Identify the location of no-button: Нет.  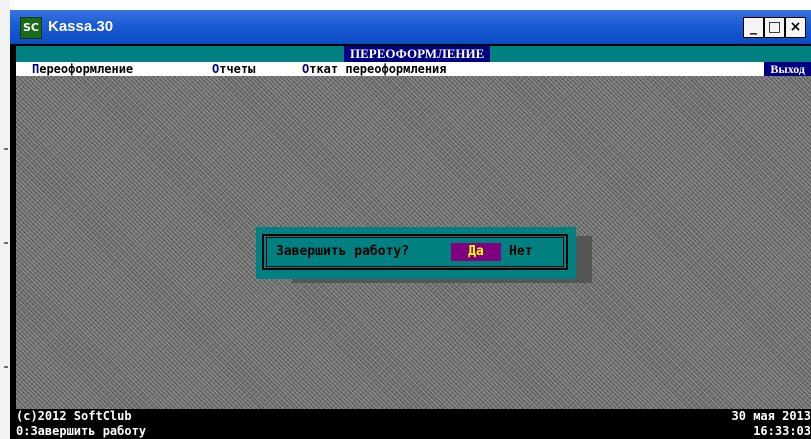
(520, 252).